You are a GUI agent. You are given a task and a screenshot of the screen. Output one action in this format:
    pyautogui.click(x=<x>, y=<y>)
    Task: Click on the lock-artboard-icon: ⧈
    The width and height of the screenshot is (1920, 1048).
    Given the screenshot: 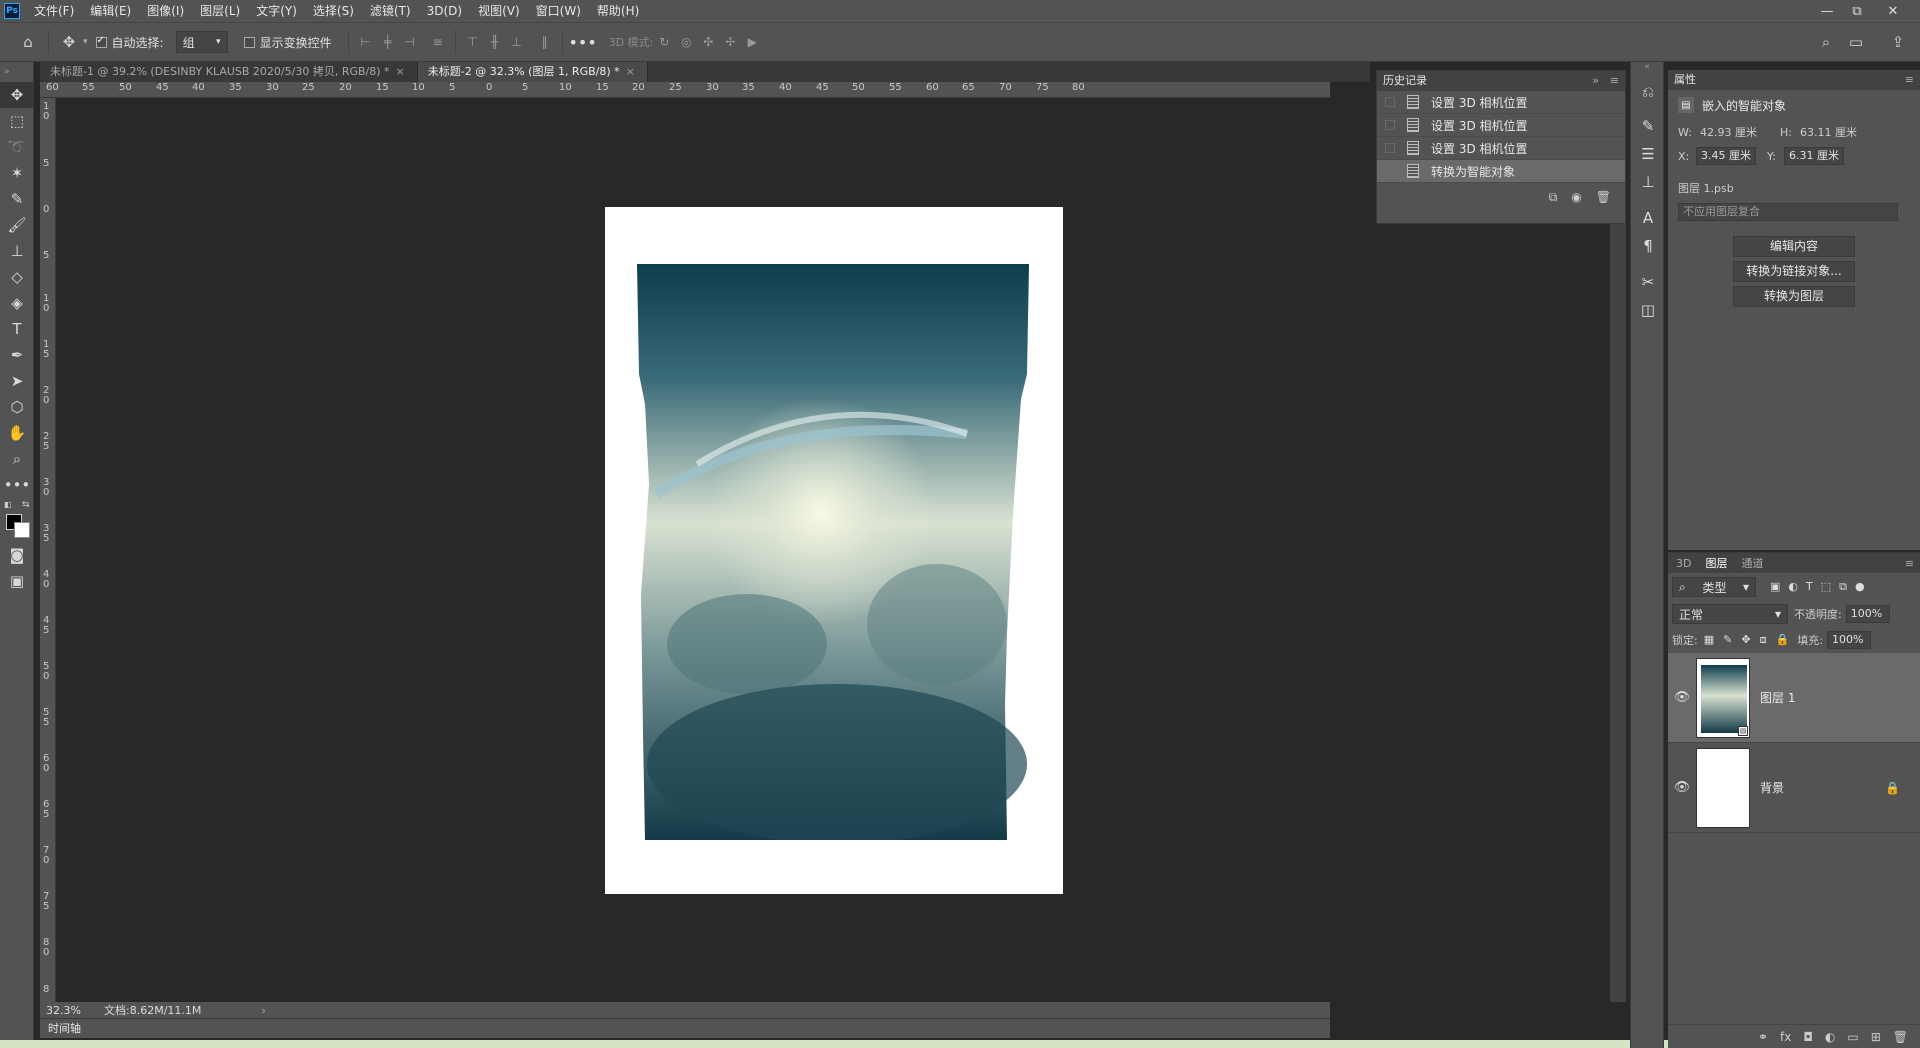 What is the action you would take?
    pyautogui.click(x=1763, y=640)
    